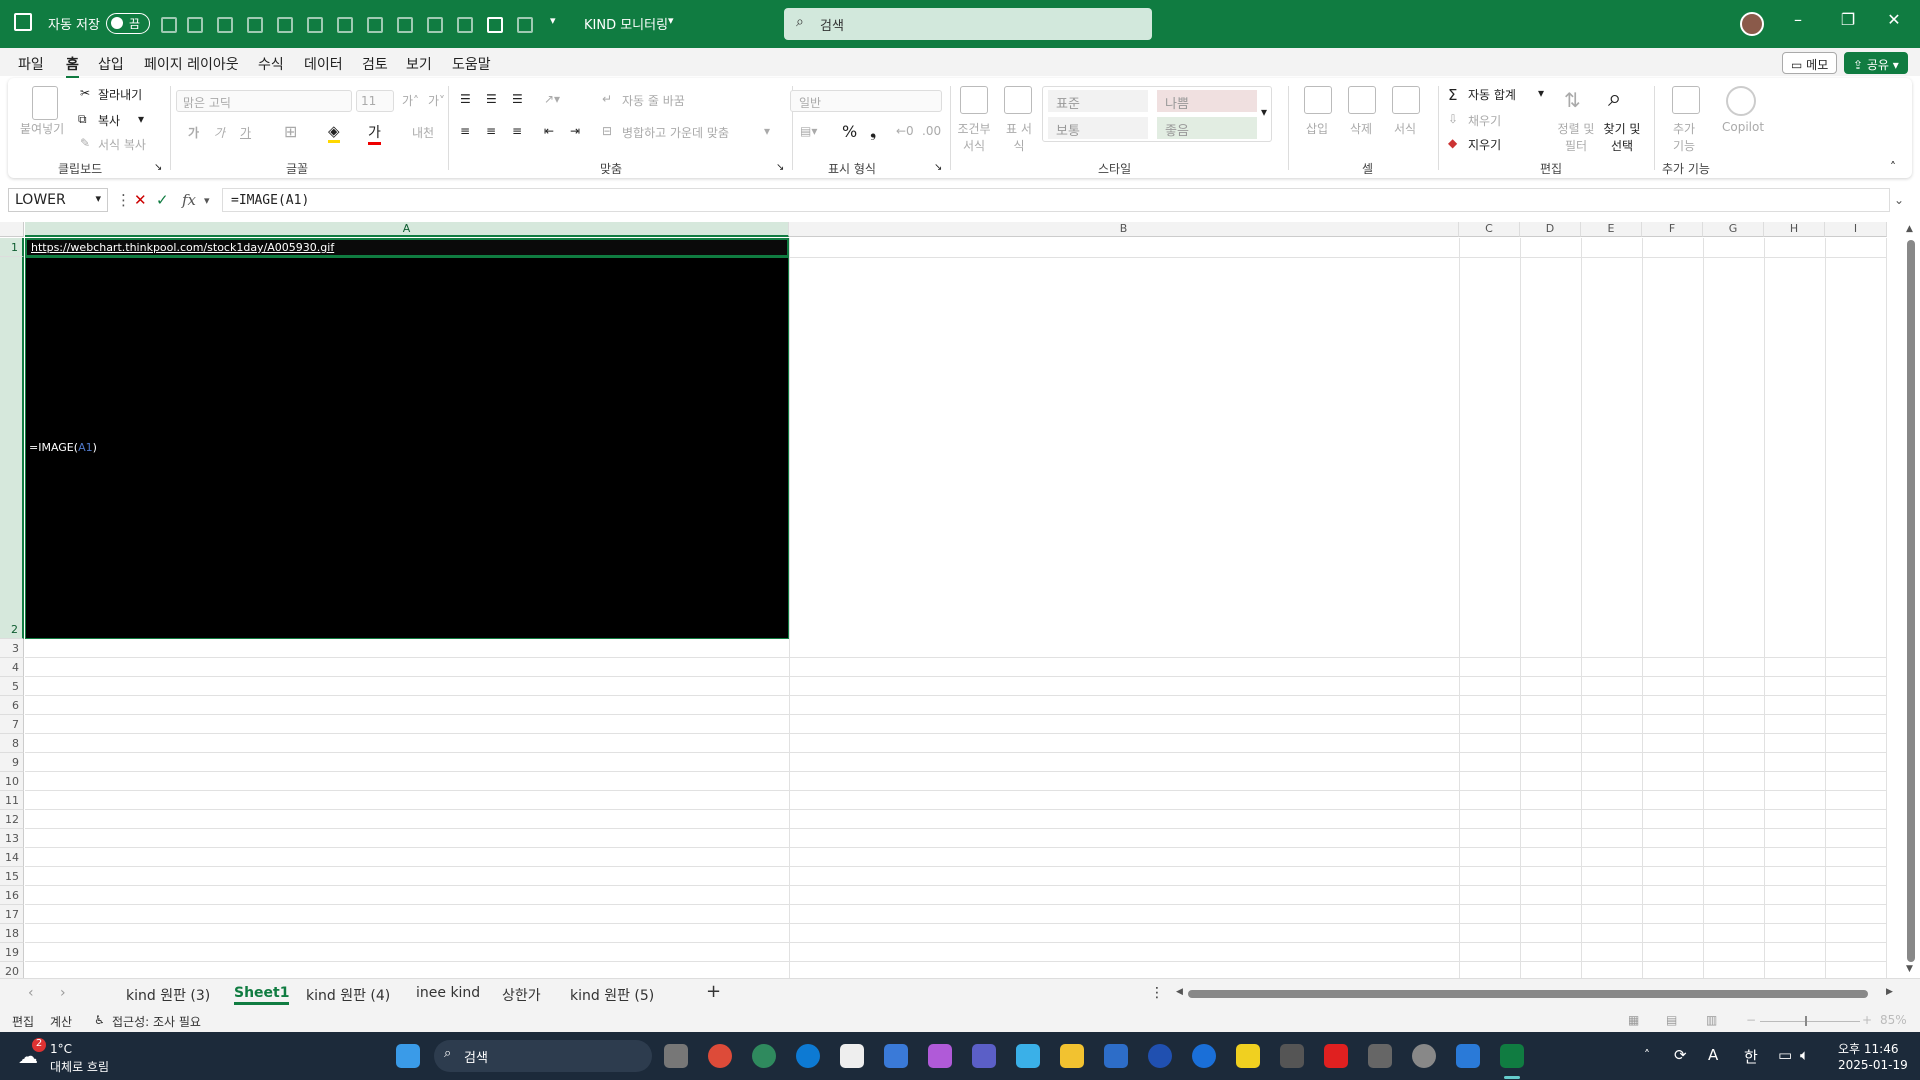 The height and width of the screenshot is (1080, 1920). What do you see at coordinates (1614, 98) in the screenshot?
I see `find-icon: ⌕` at bounding box center [1614, 98].